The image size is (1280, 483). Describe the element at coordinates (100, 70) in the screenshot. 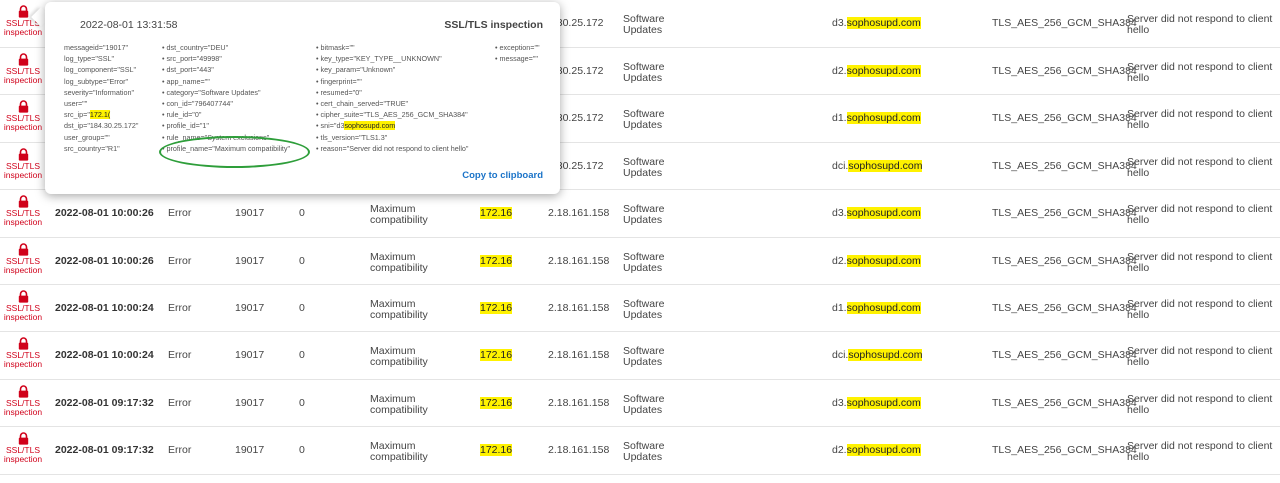

I see `popup-field-text: log_component="SSL"` at that location.